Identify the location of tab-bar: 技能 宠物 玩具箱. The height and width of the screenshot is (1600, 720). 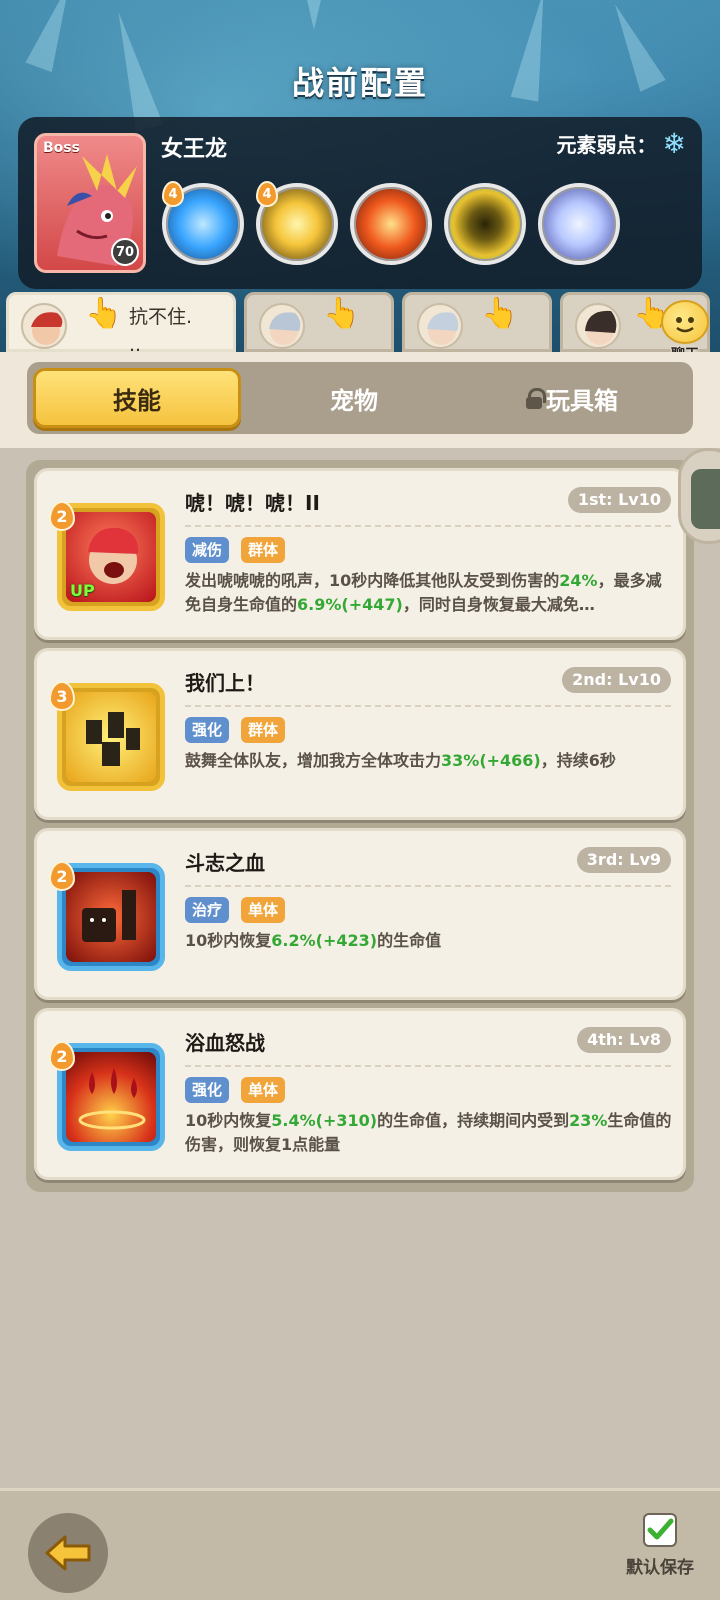
(360, 398).